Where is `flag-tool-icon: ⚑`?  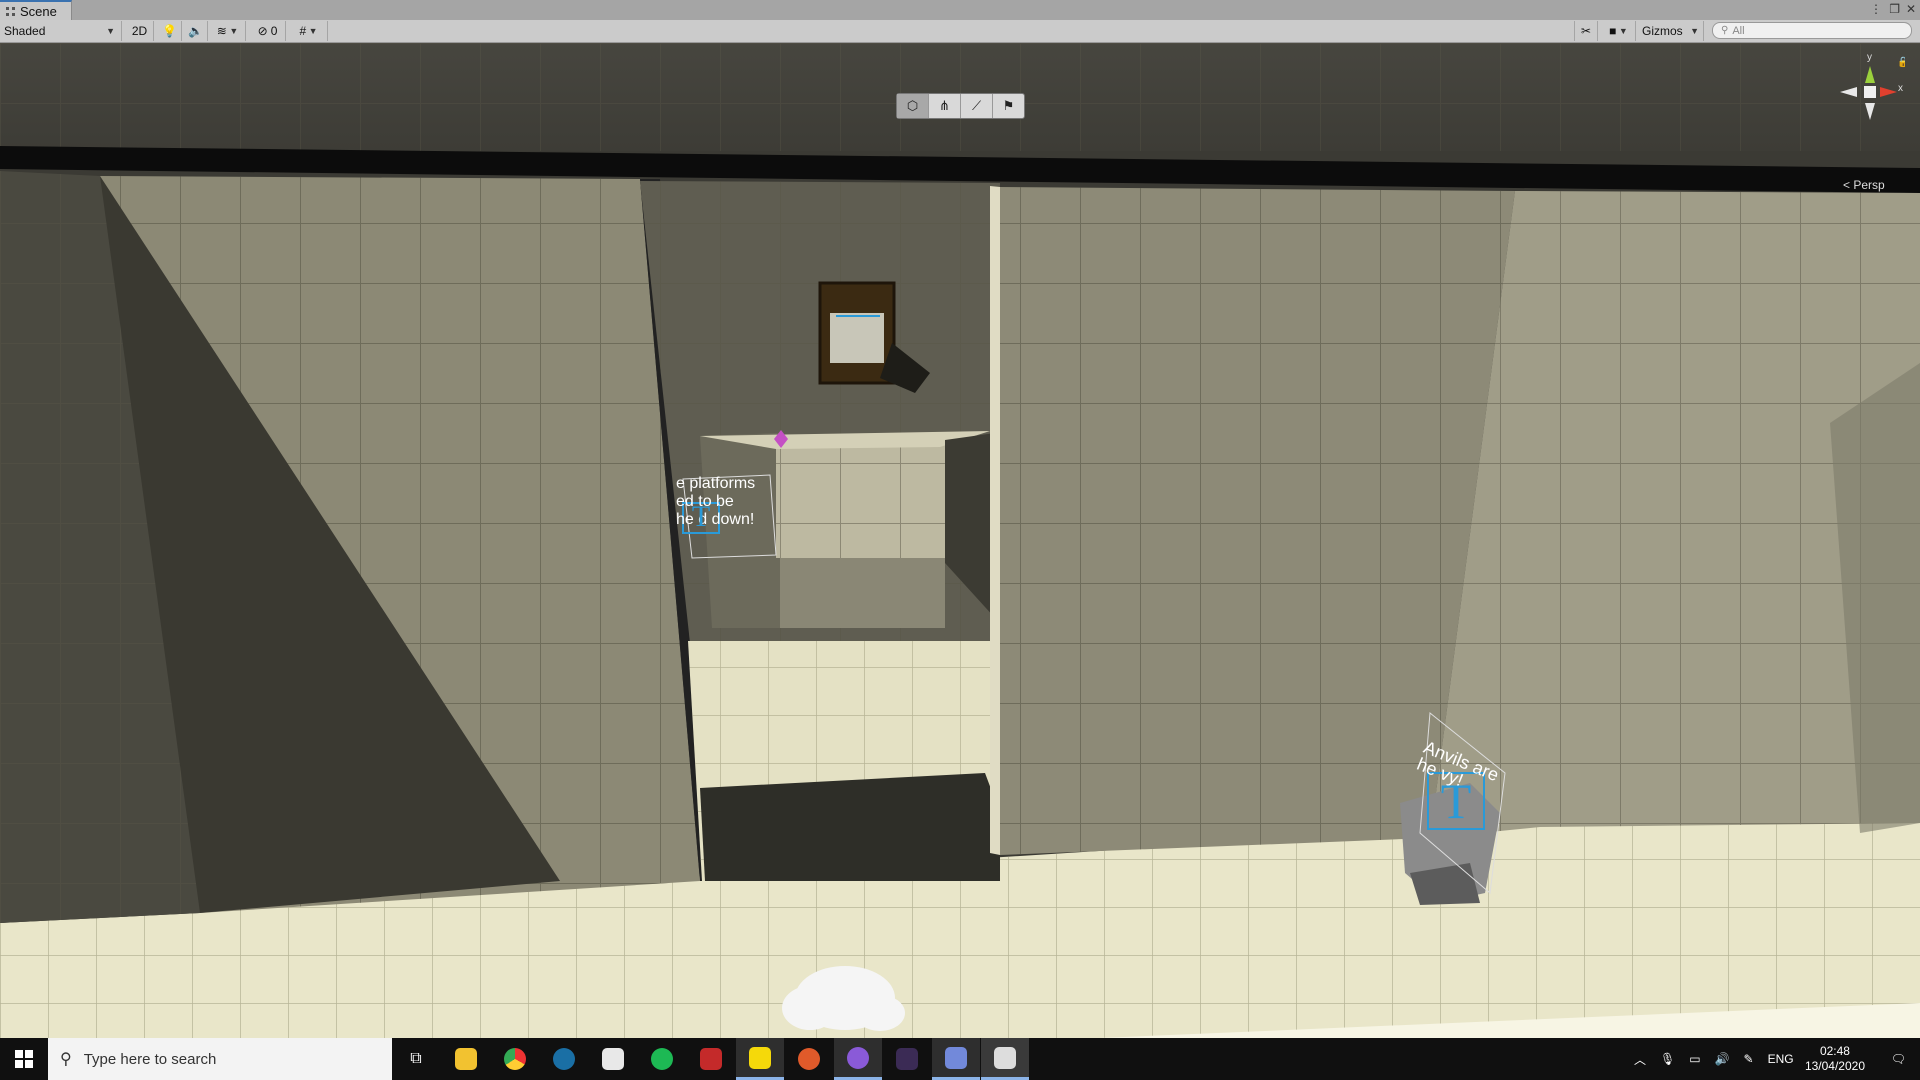 flag-tool-icon: ⚑ is located at coordinates (1008, 106).